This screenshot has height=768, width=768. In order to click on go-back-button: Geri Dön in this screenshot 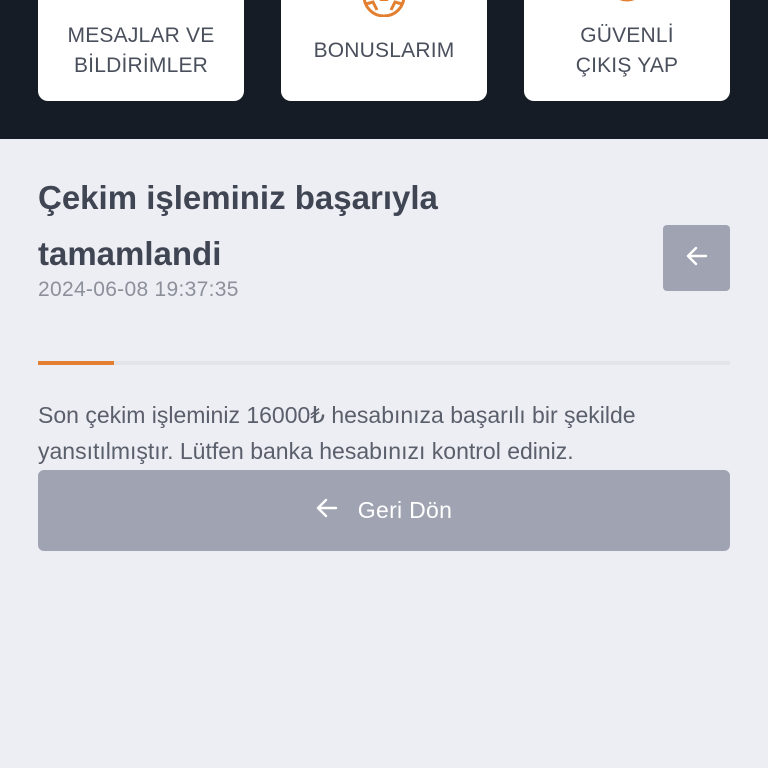, I will do `click(384, 510)`.